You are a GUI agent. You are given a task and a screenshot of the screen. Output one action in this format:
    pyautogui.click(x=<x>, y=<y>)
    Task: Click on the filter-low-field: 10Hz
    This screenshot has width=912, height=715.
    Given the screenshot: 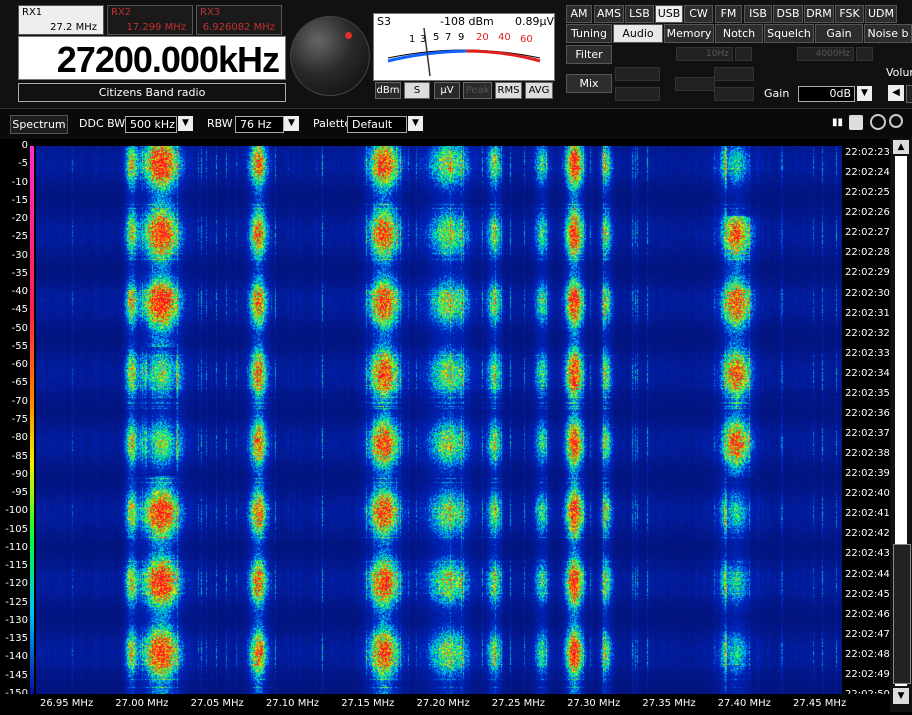 What is the action you would take?
    pyautogui.click(x=704, y=54)
    